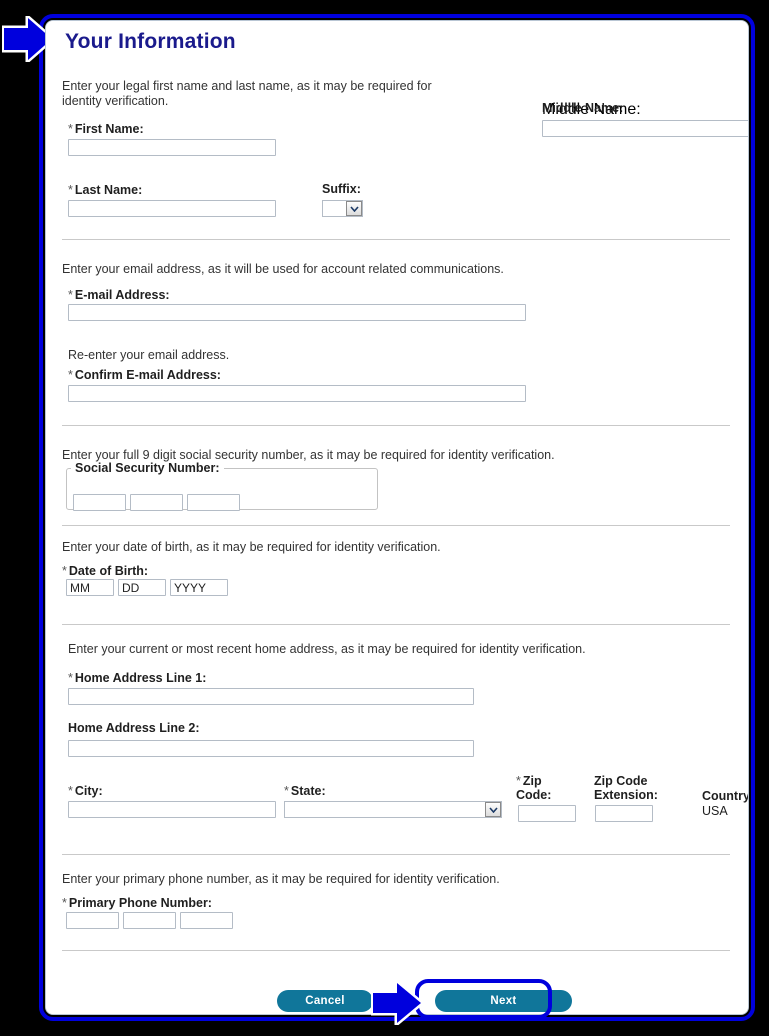  I want to click on first-name-label-row: * First Name:, so click(106, 129).